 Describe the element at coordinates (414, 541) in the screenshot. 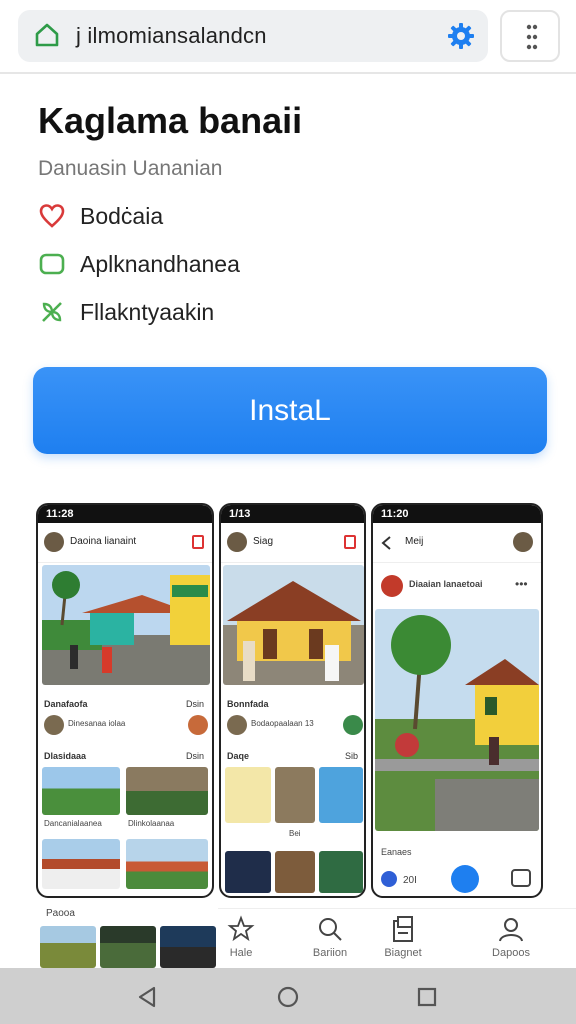

I see `screen-title: Meij` at that location.